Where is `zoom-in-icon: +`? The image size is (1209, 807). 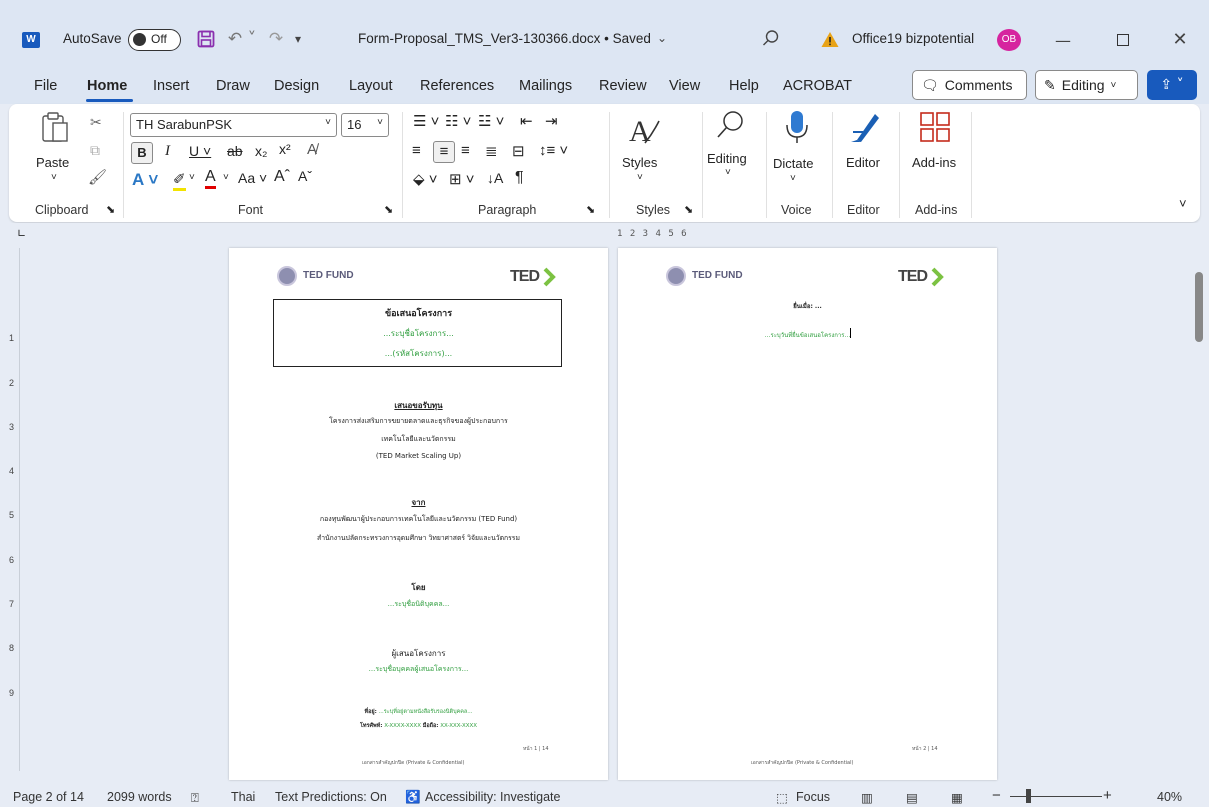
zoom-in-icon: + is located at coordinates (1107, 795).